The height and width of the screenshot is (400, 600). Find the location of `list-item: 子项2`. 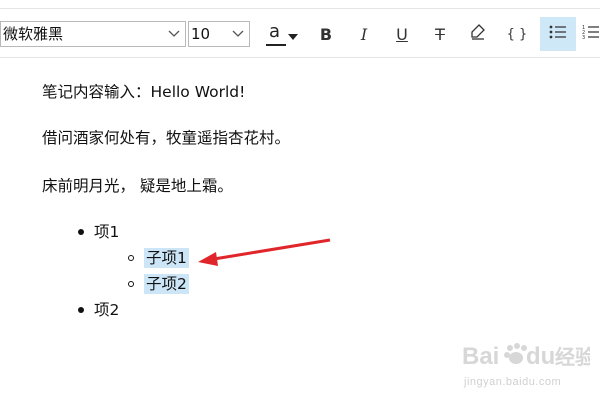

list-item: 子项2 is located at coordinates (166, 283).